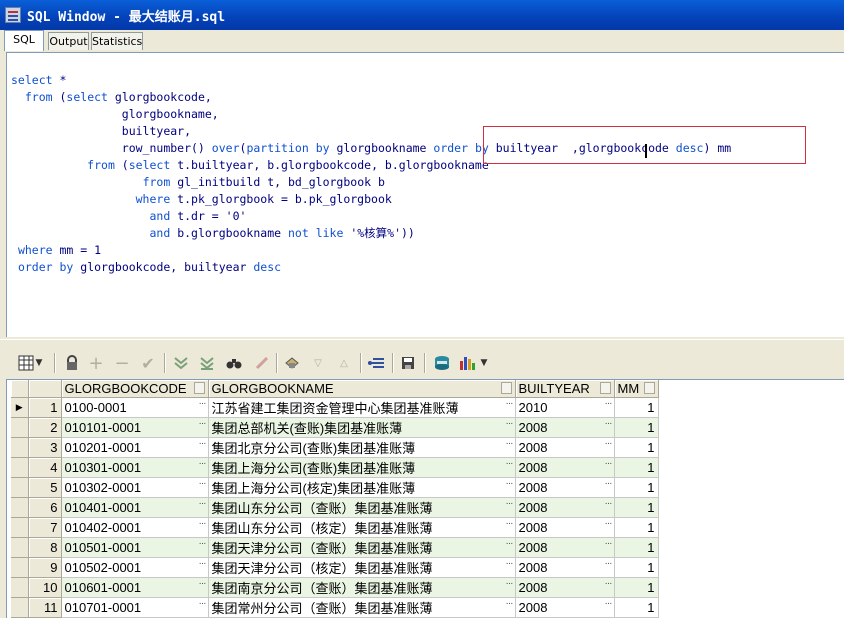 This screenshot has width=844, height=618. Describe the element at coordinates (24, 40) in the screenshot. I see `tab-sql: SQL` at that location.